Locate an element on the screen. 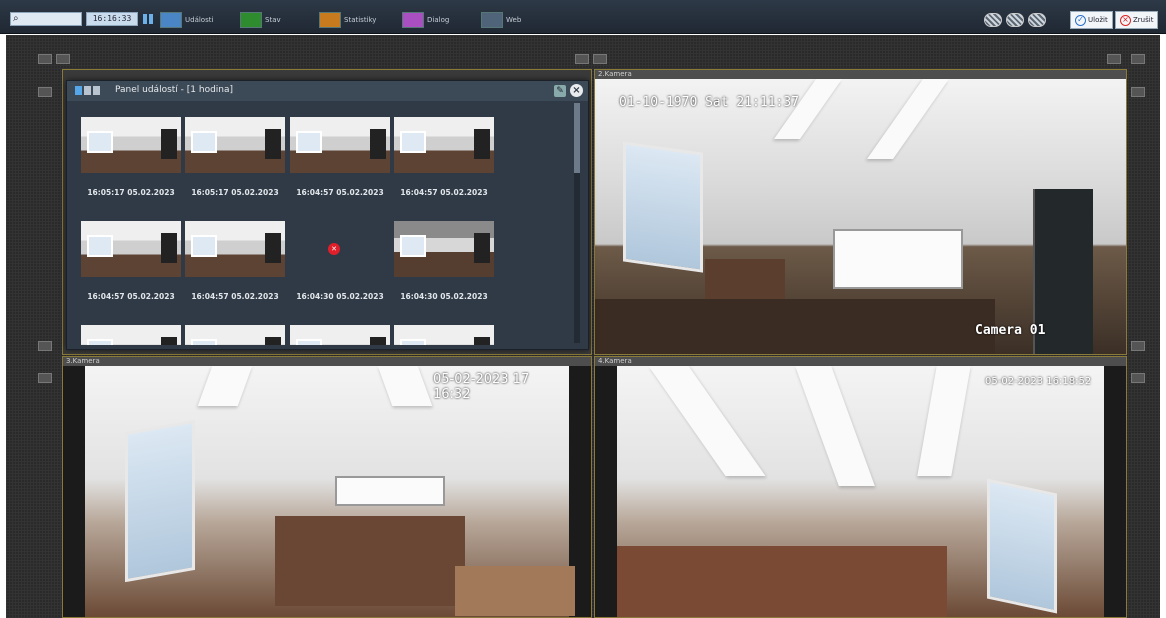 This screenshot has width=1166, height=618. list-view-icon is located at coordinates (87, 90).